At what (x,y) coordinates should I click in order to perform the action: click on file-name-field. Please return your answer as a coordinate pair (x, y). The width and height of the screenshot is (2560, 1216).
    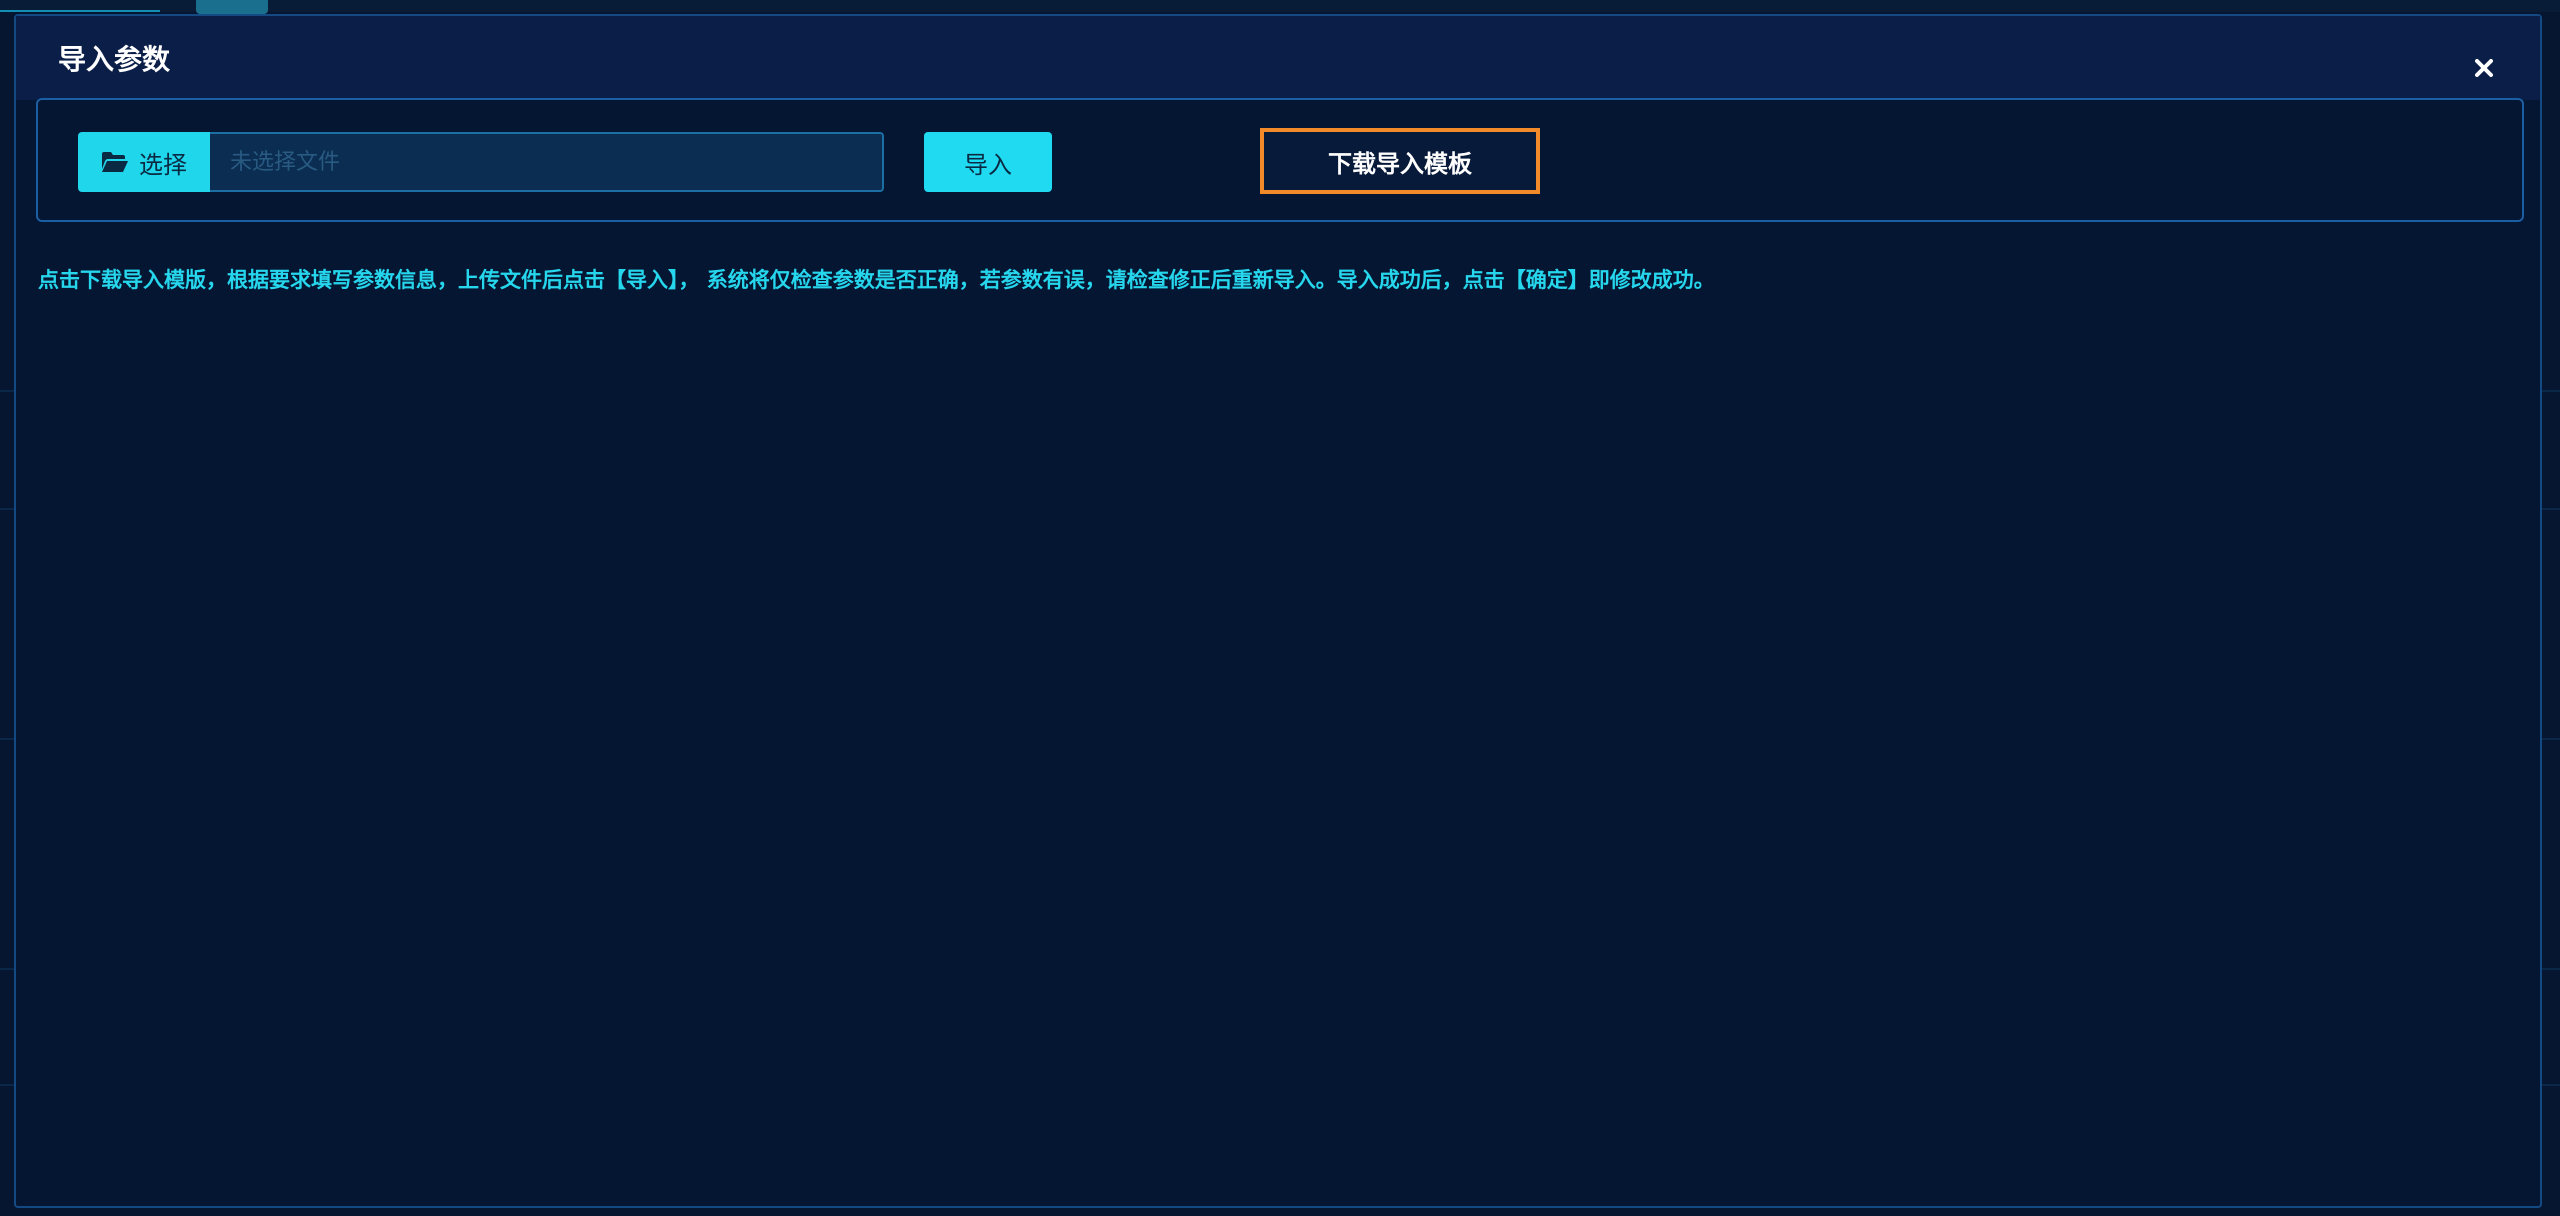
    Looking at the image, I should click on (547, 162).